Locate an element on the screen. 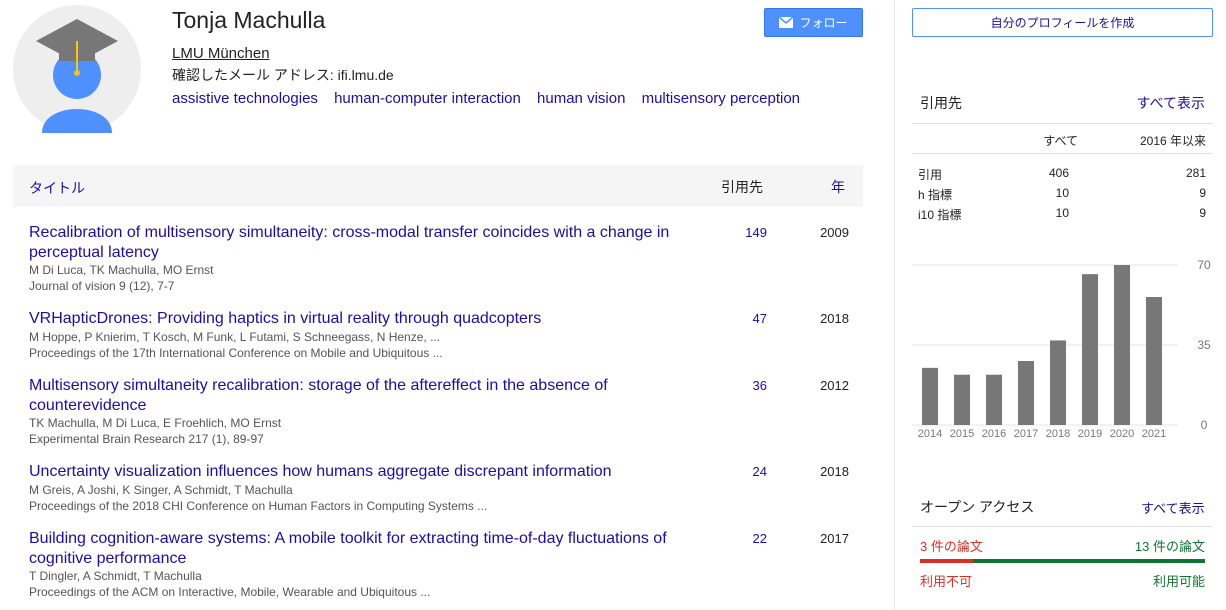 The width and height of the screenshot is (1226, 610). article-year: 2017 is located at coordinates (834, 538).